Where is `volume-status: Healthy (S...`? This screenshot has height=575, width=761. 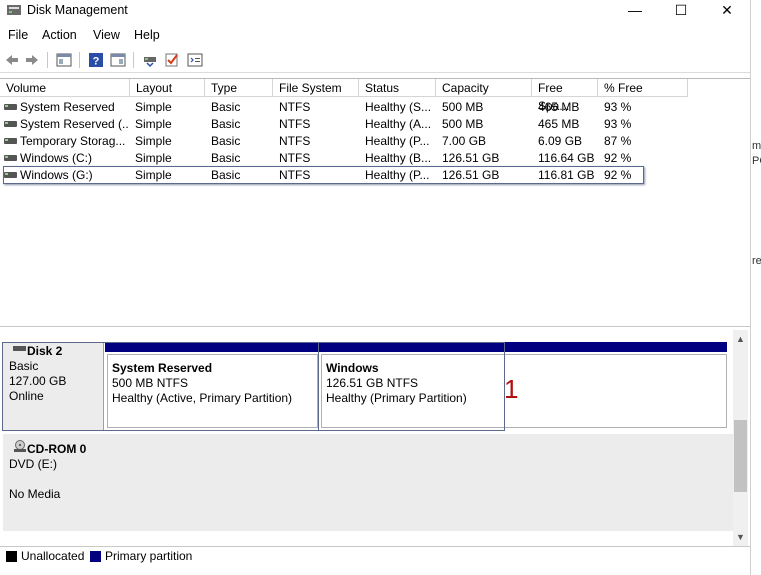
volume-status: Healthy (S... is located at coordinates (398, 107).